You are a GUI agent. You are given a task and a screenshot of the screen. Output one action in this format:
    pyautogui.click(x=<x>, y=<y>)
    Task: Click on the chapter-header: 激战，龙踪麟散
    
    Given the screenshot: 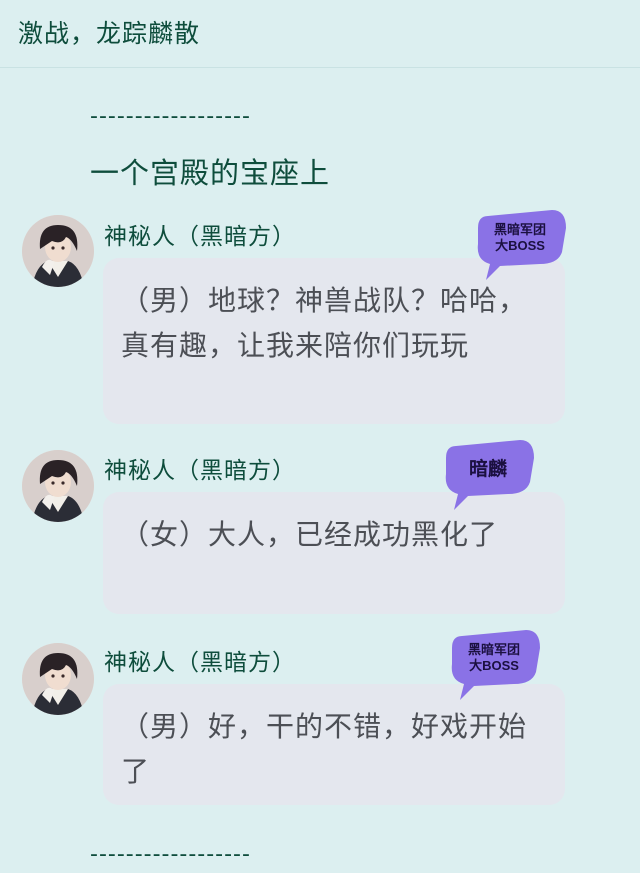 What is the action you would take?
    pyautogui.click(x=320, y=34)
    